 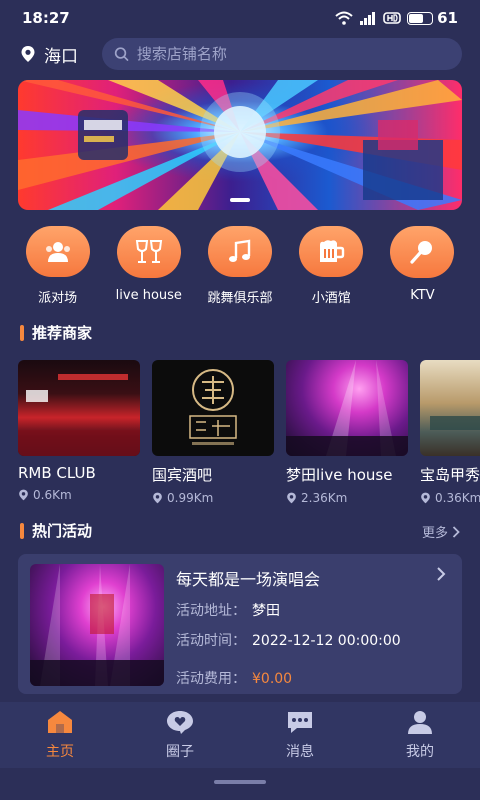 I want to click on category-party: 派对场, so click(x=57, y=266).